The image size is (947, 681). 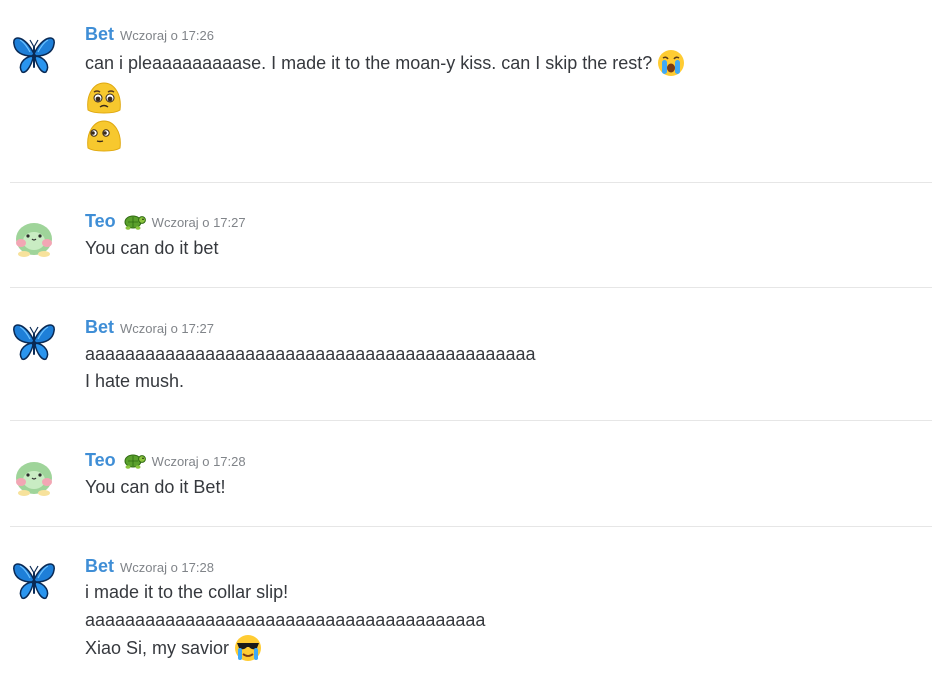 I want to click on message-header: Bet Wczoraj o 17:28, so click(x=149, y=566).